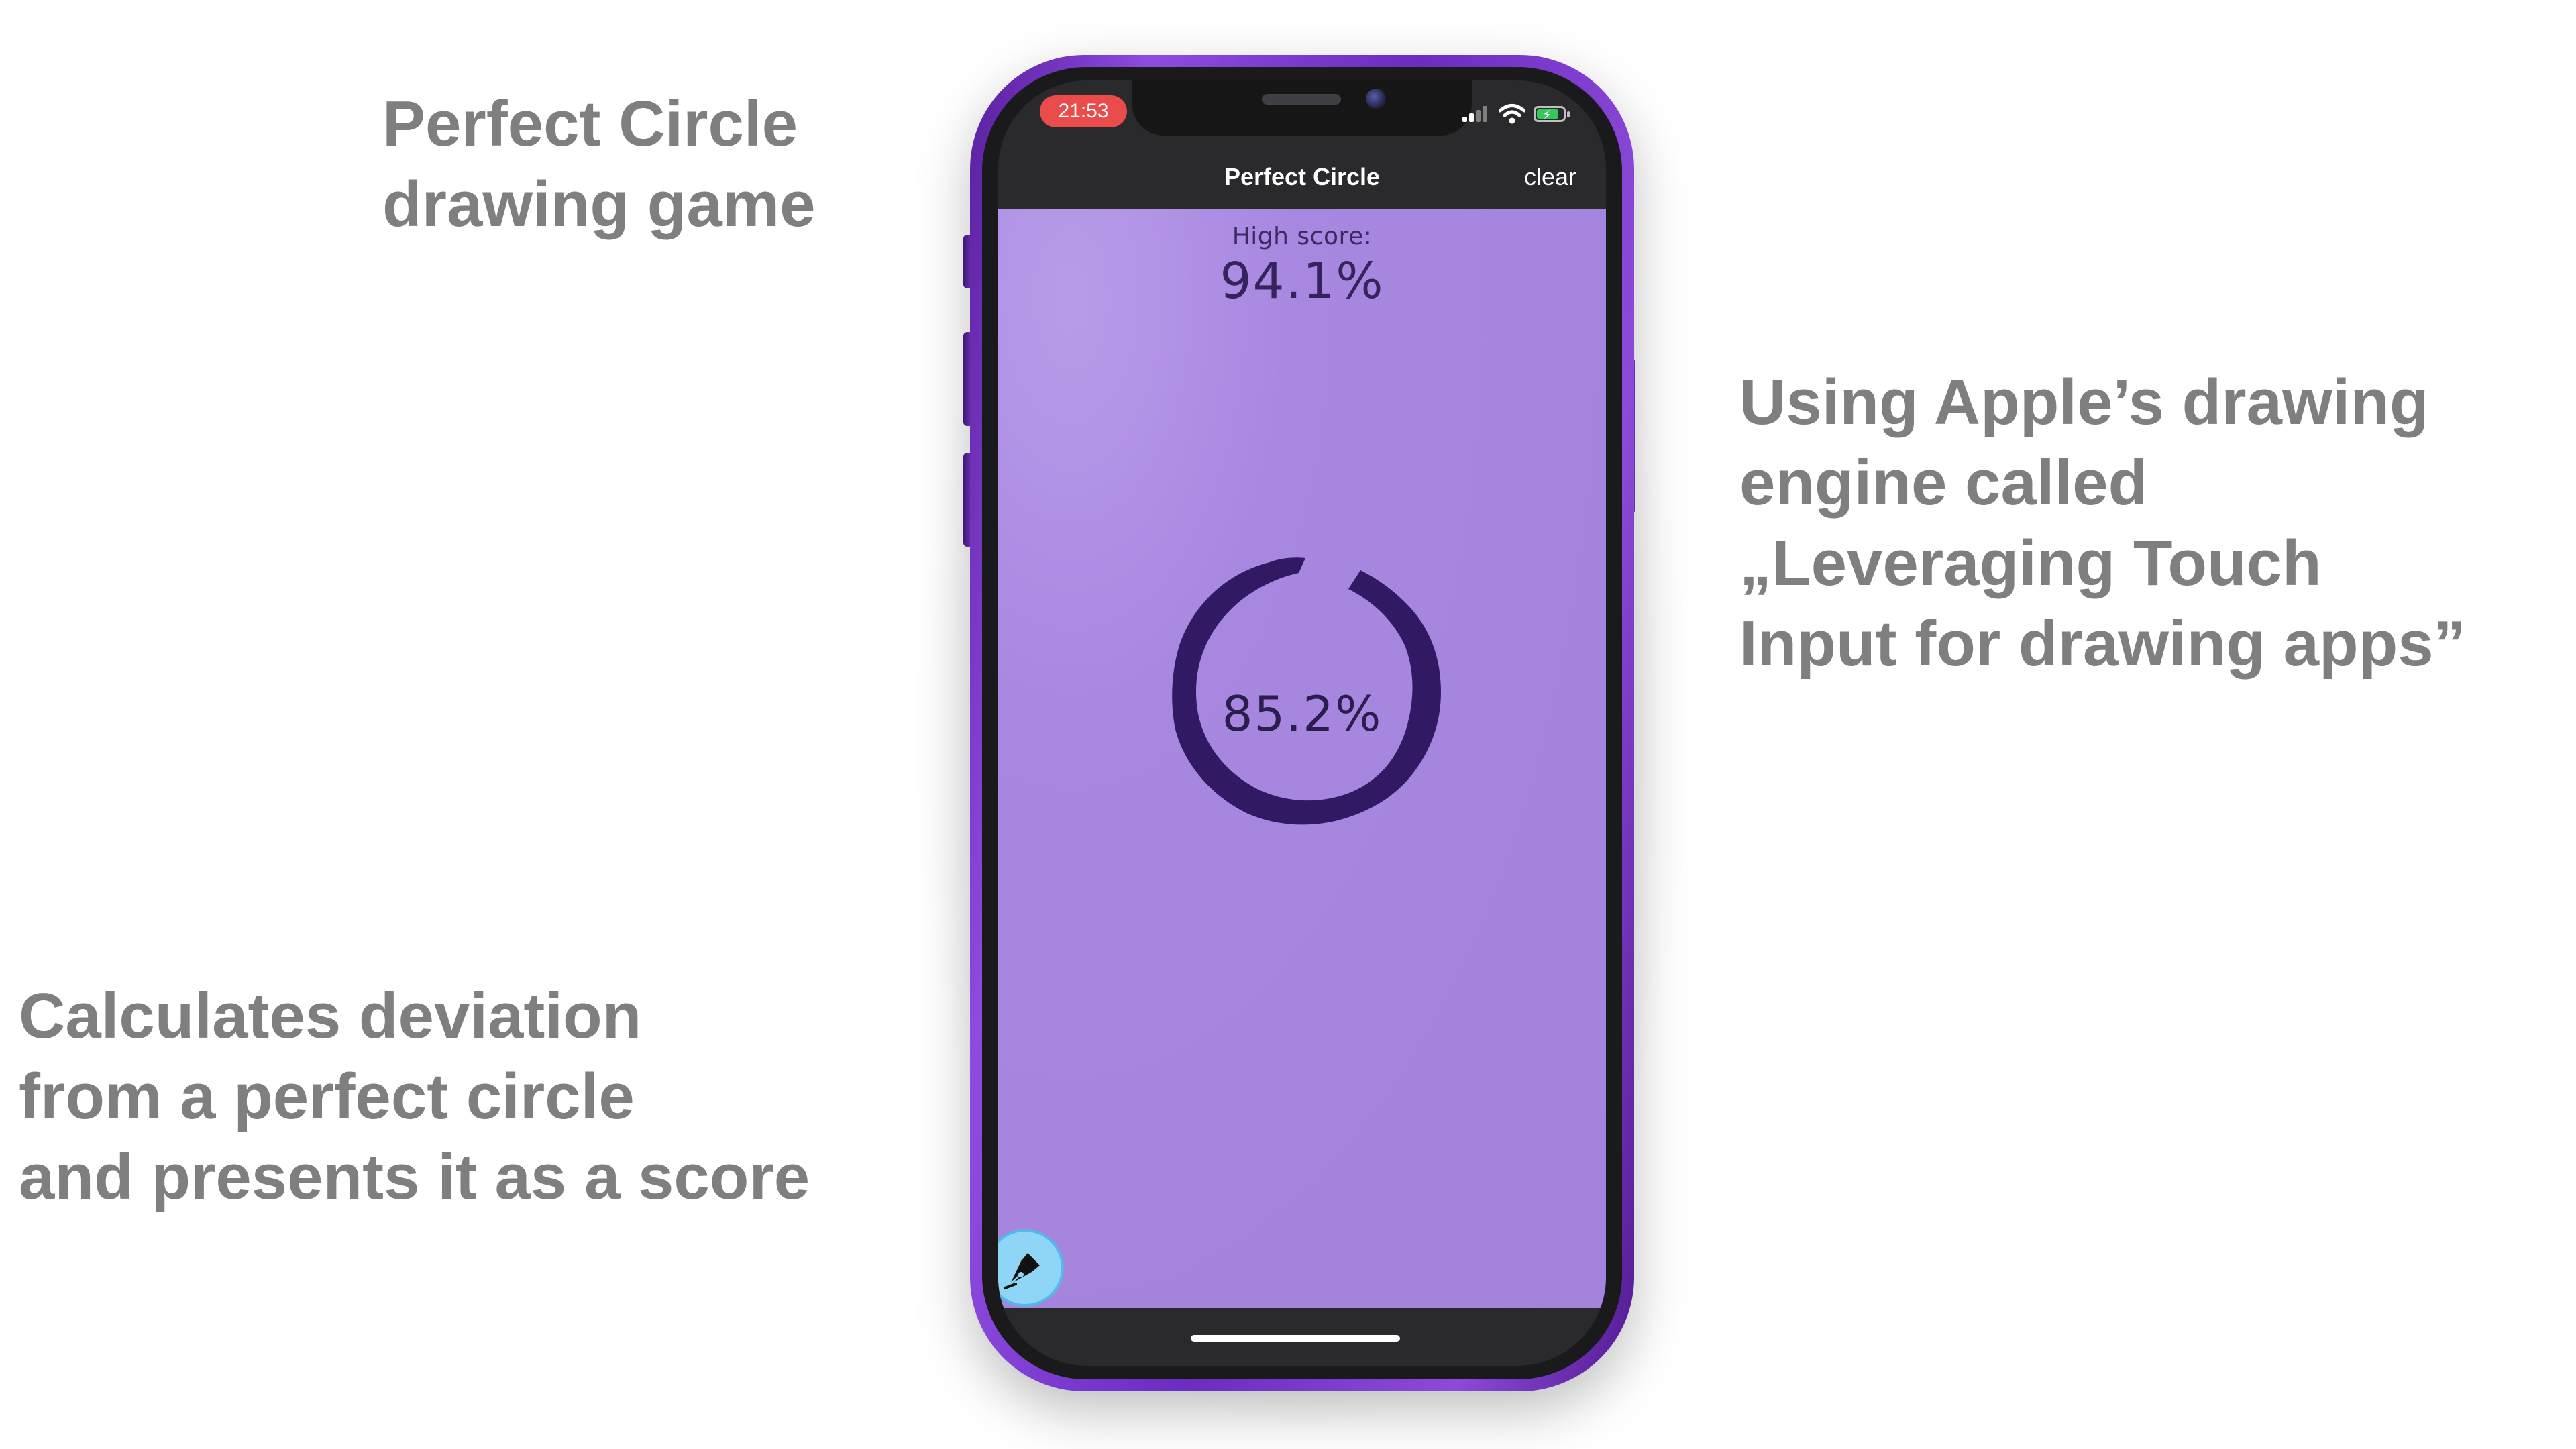 This screenshot has width=2576, height=1449. I want to click on high-score-value: 94.1%, so click(1302, 281).